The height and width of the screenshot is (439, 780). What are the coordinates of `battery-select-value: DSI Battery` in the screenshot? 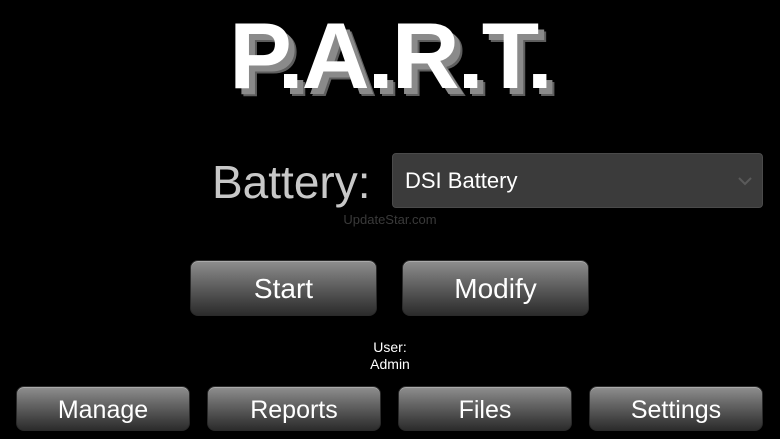 It's located at (461, 180).